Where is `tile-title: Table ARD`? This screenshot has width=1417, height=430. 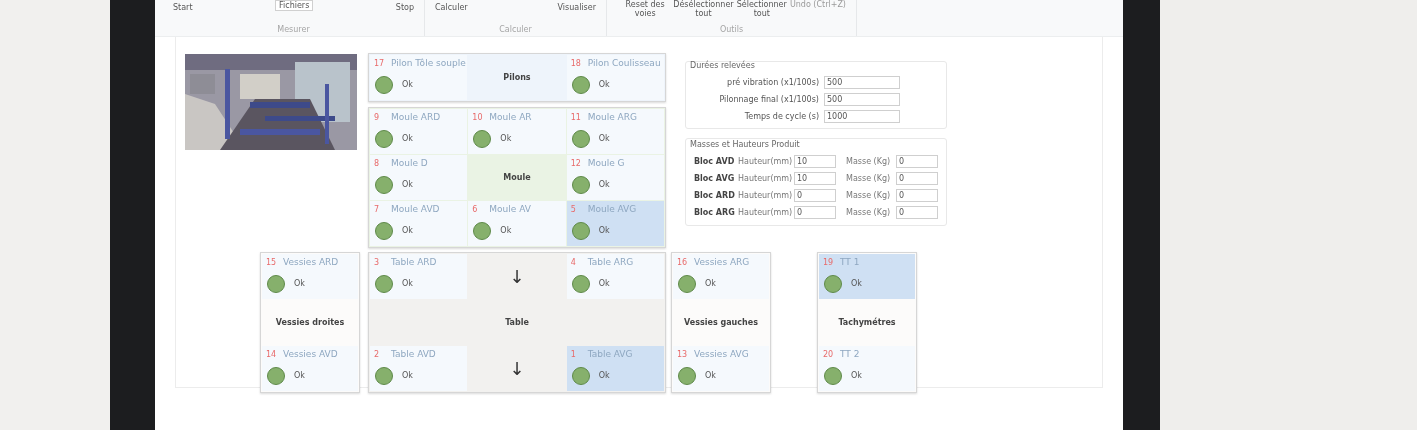 tile-title: Table ARD is located at coordinates (413, 262).